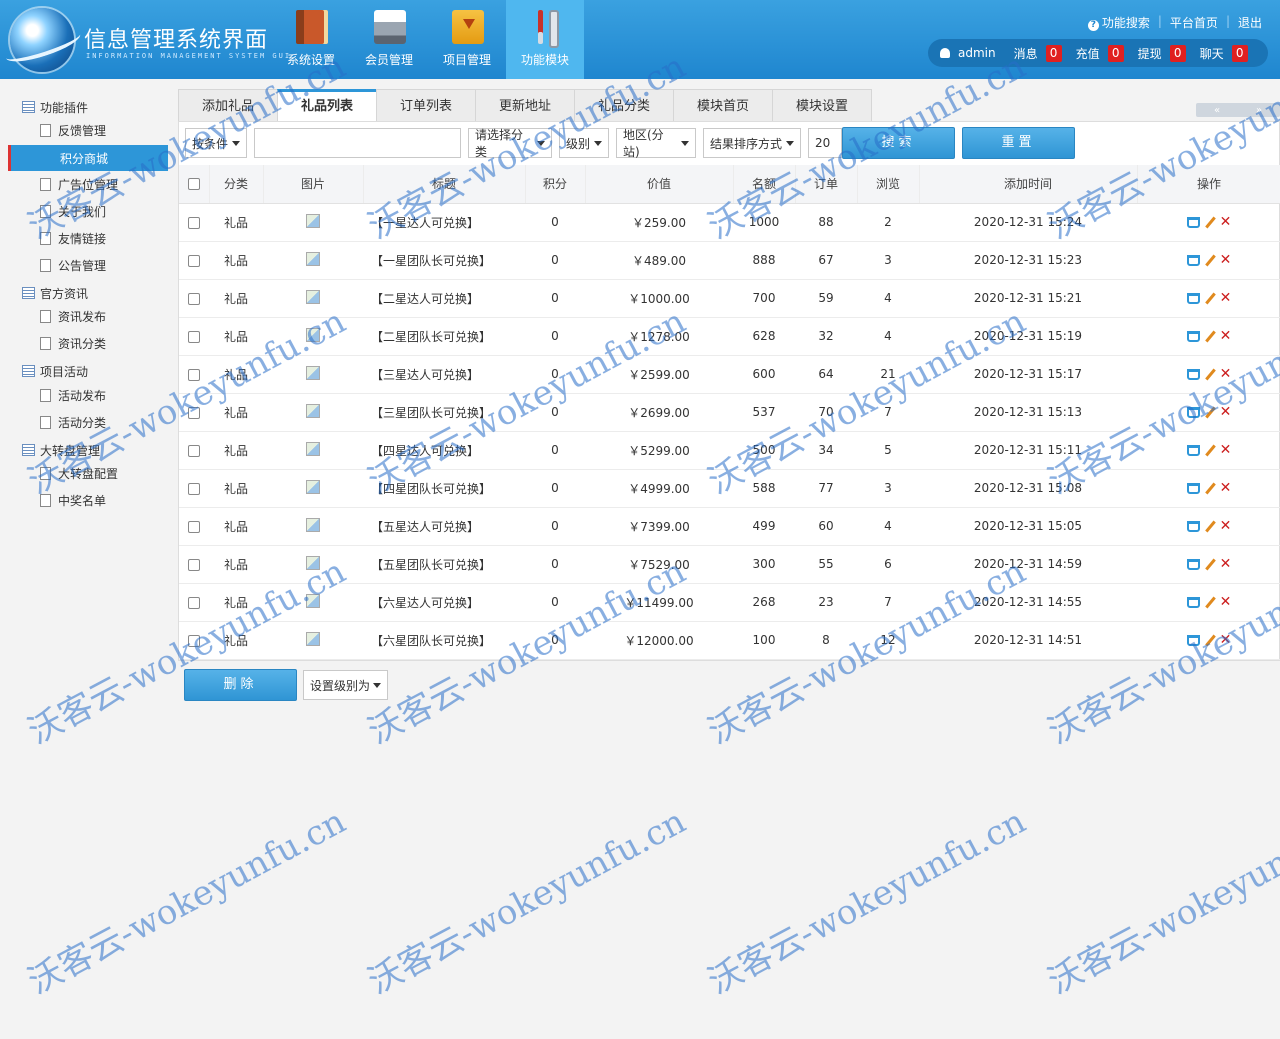 The height and width of the screenshot is (1039, 1280). Describe the element at coordinates (826, 222) in the screenshot. I see `row-orders: 88` at that location.